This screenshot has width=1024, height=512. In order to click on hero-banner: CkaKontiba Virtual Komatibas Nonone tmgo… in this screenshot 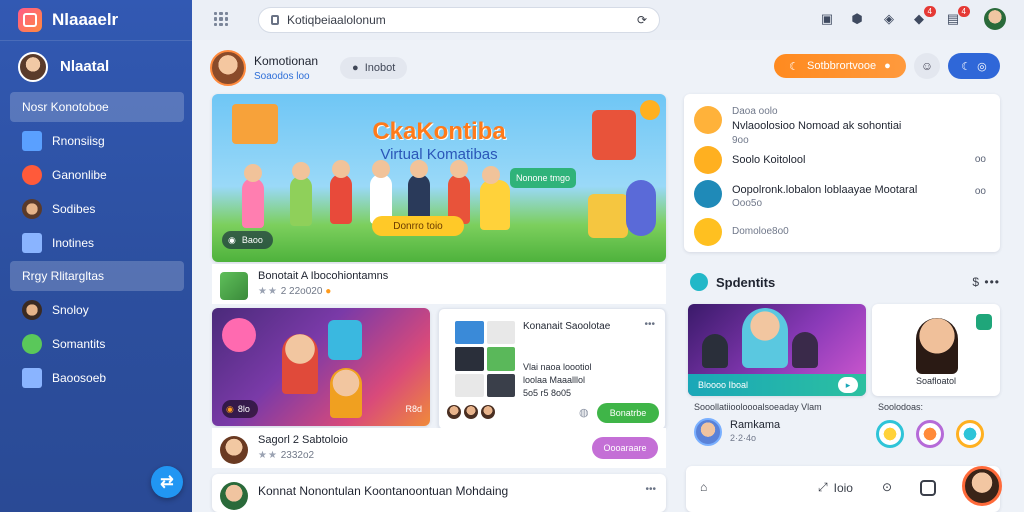, I will do `click(439, 178)`.